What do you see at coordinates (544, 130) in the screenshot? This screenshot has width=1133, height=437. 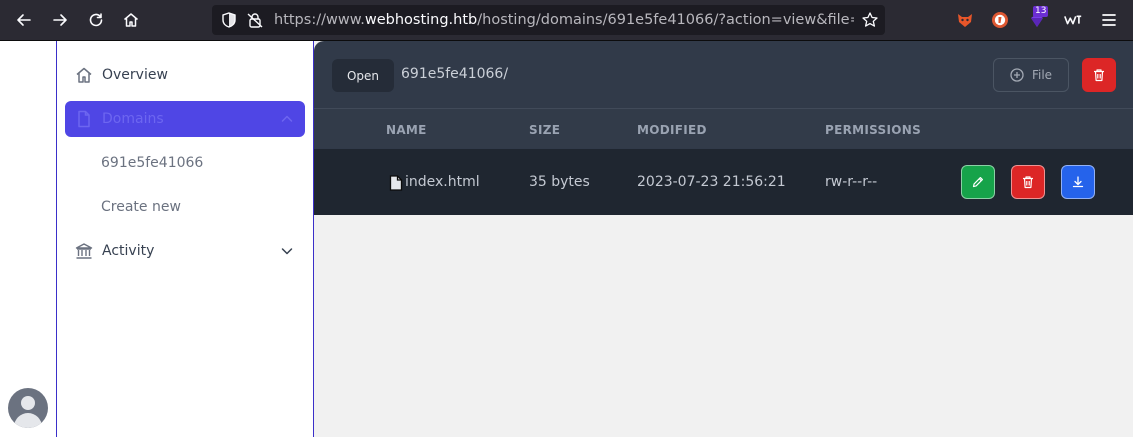 I see `column-header-size: SIZE` at bounding box center [544, 130].